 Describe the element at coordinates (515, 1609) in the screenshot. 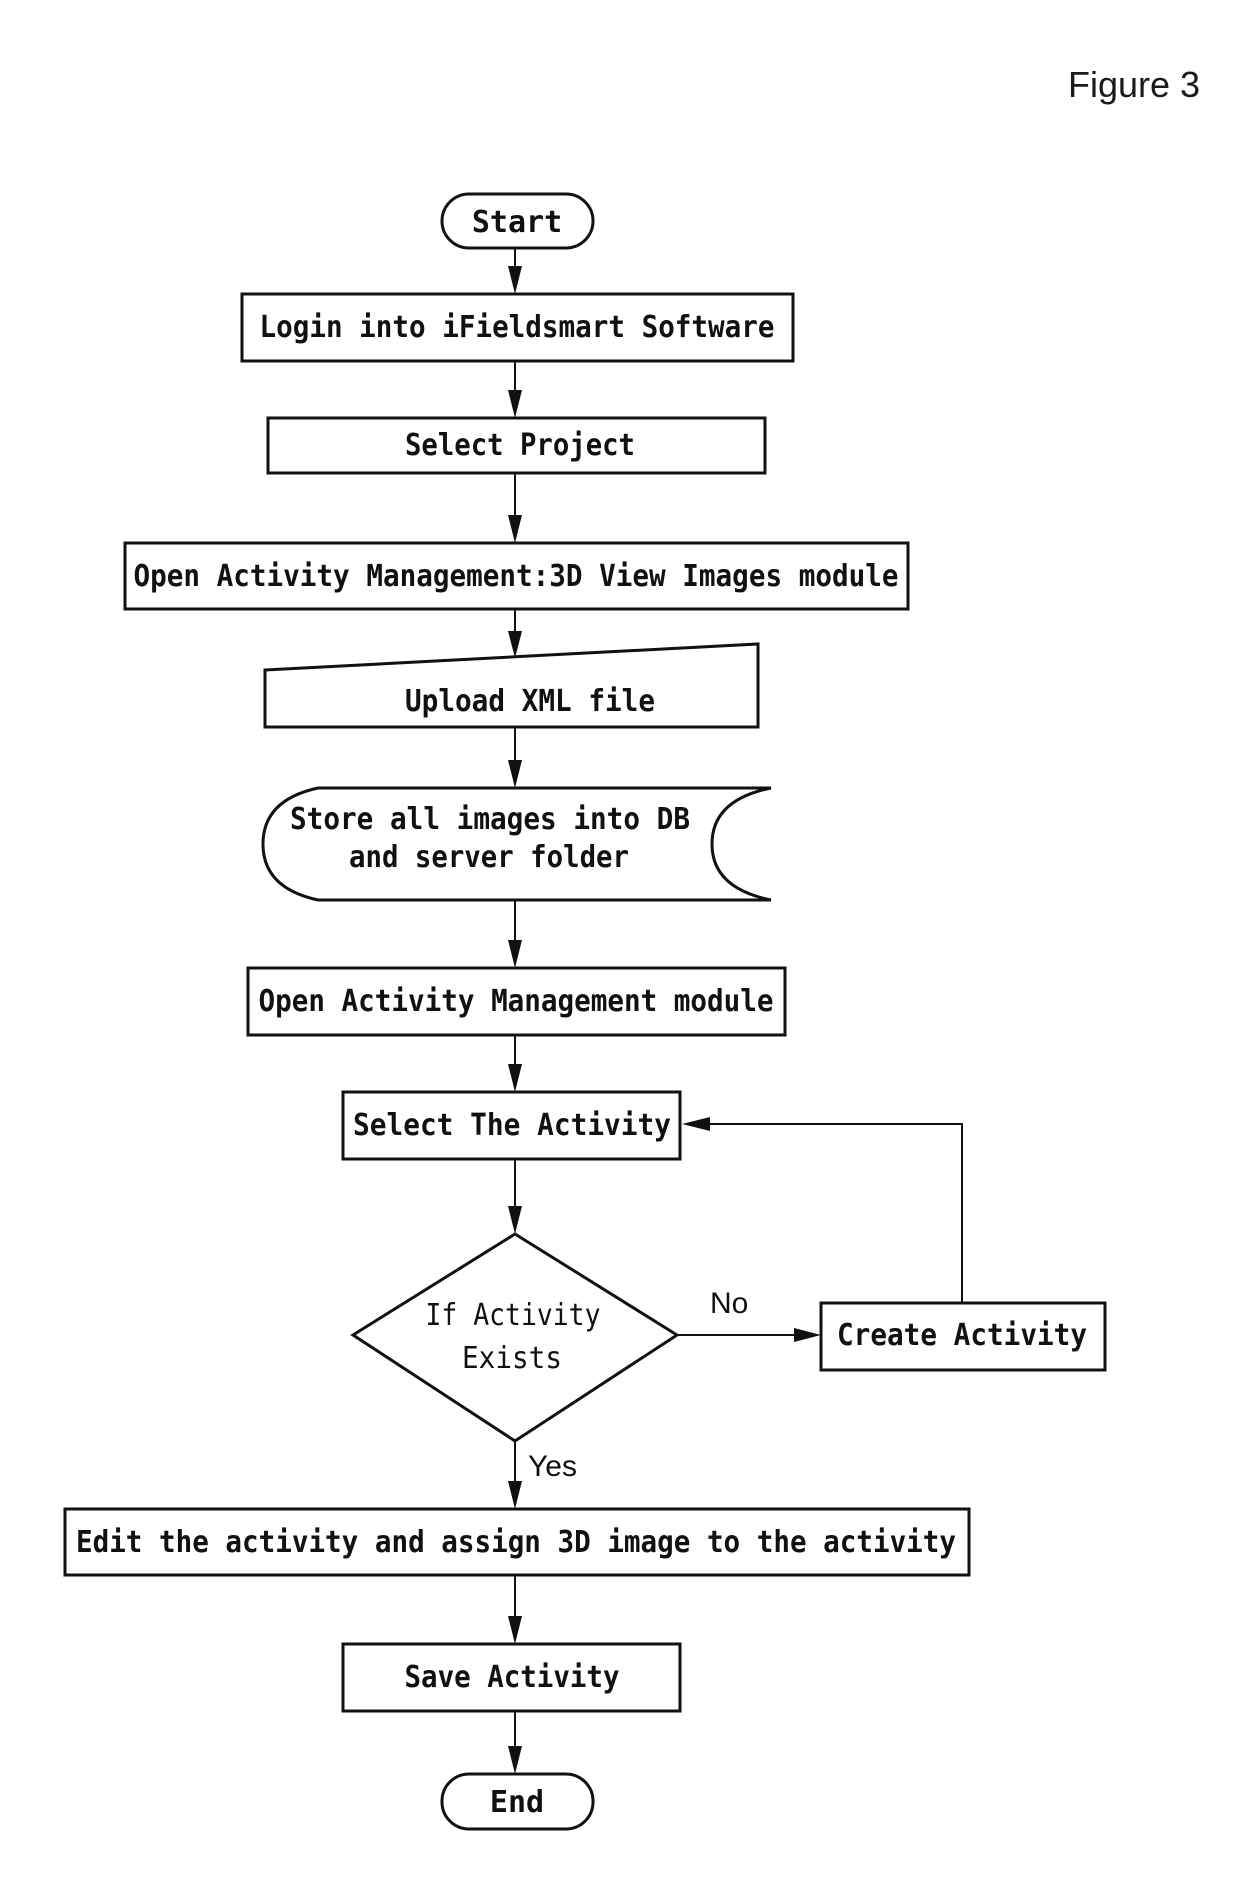

I see `edge-edit-save` at that location.